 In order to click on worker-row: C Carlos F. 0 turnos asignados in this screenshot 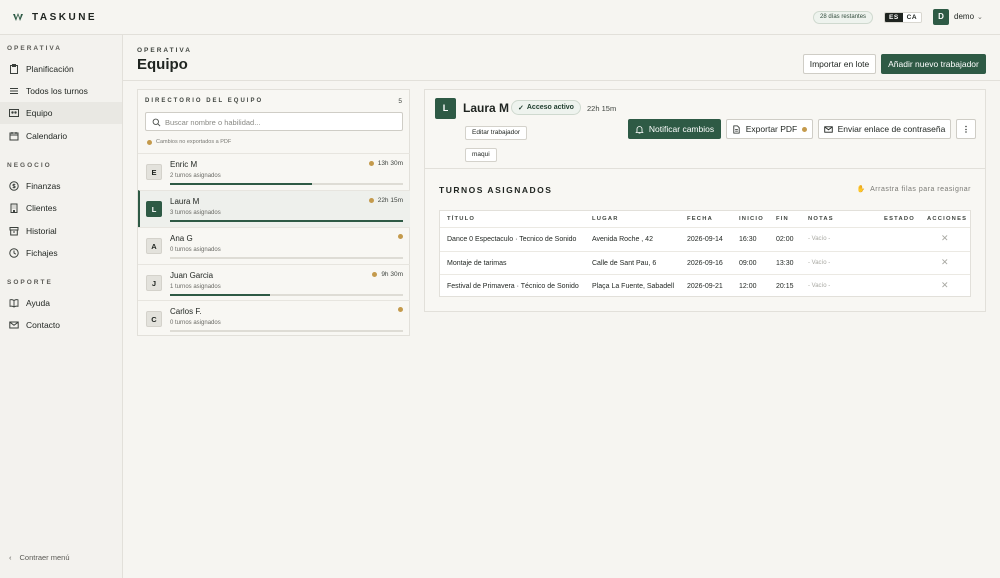, I will do `click(274, 318)`.